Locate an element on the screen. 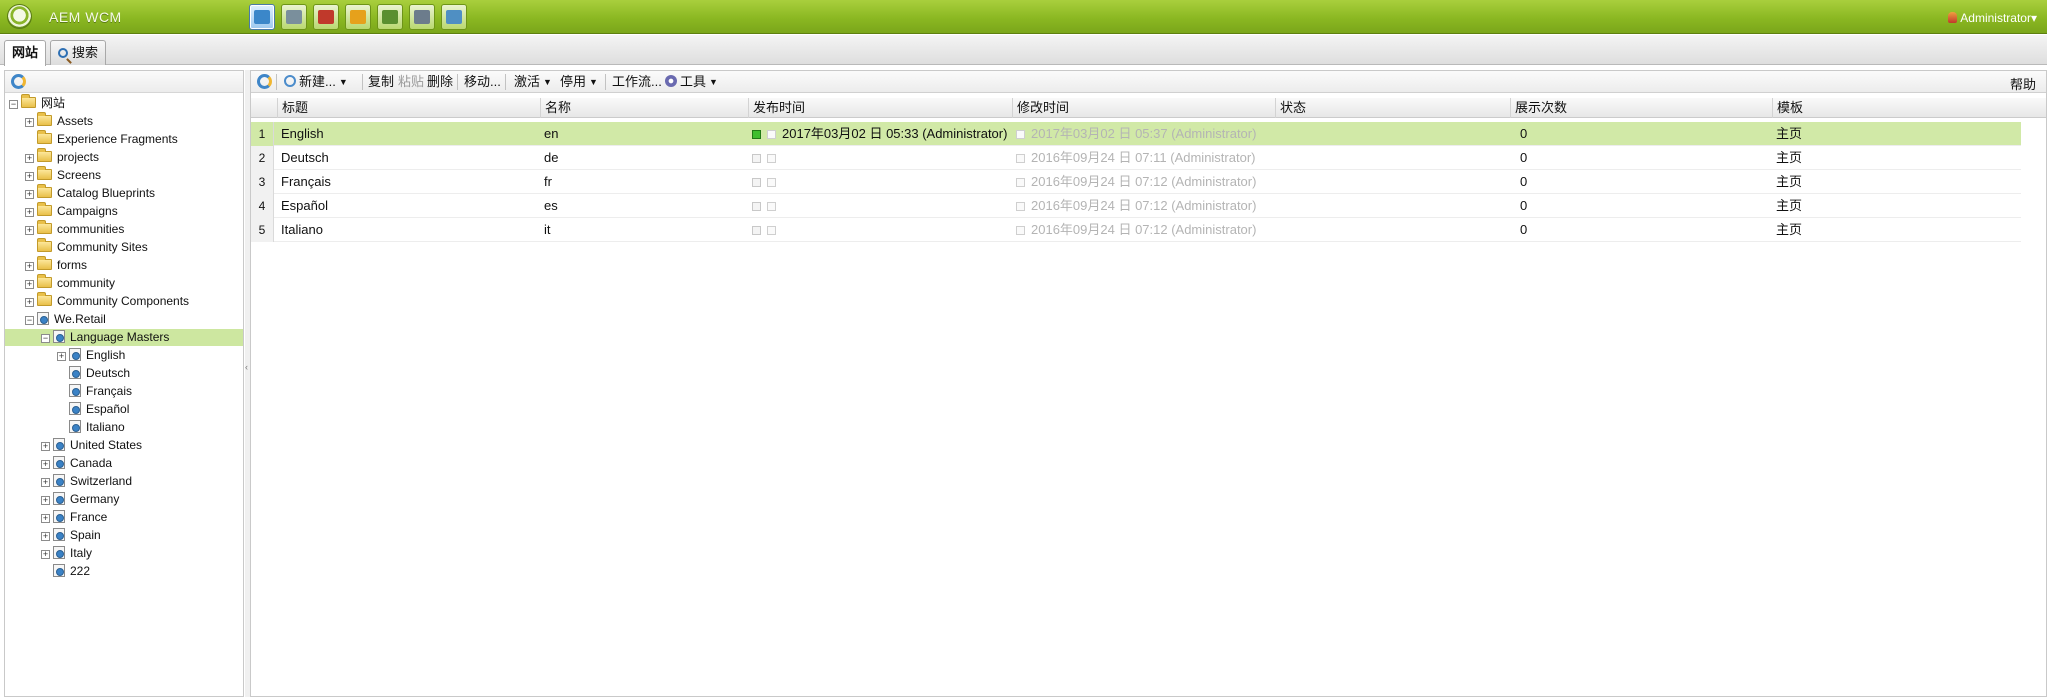 The width and height of the screenshot is (2047, 697). tree-node: + Catalog Blueprints is located at coordinates (124, 193).